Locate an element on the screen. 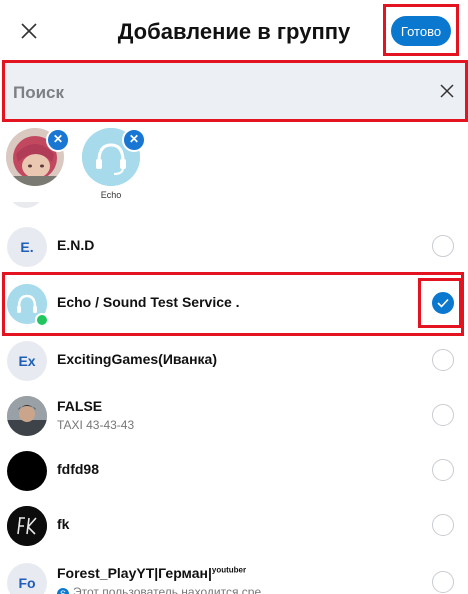  contact-status-text: Этот пользователь находится сре is located at coordinates (167, 589).